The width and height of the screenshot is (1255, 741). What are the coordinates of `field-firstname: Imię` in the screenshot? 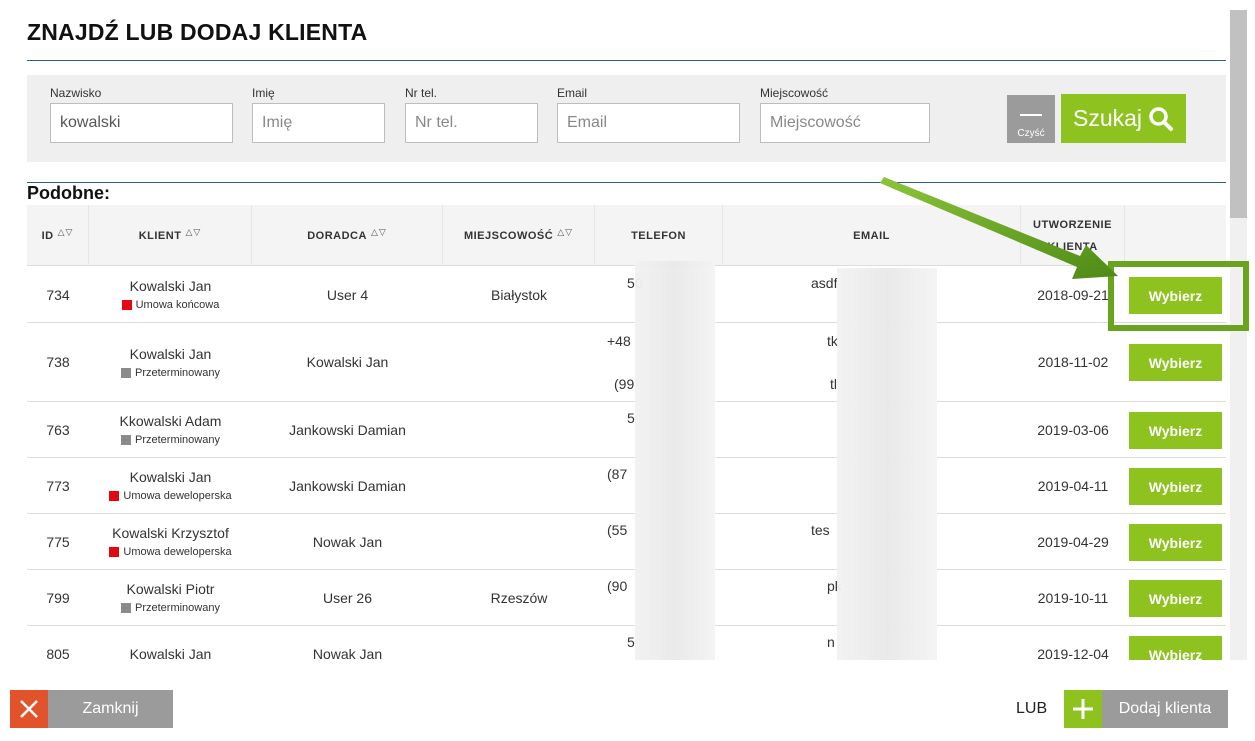 It's located at (318, 114).